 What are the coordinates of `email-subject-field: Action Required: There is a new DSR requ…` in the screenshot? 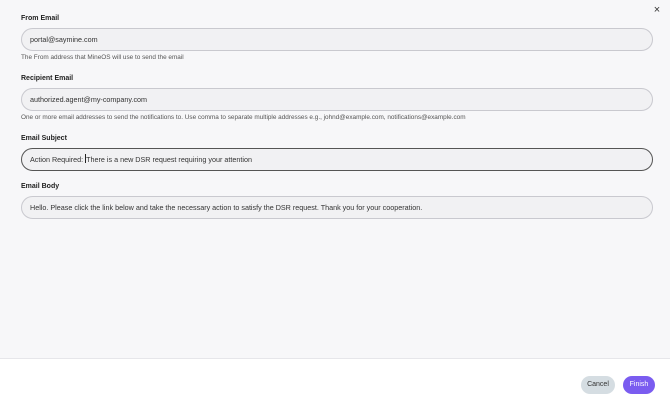 It's located at (337, 159).